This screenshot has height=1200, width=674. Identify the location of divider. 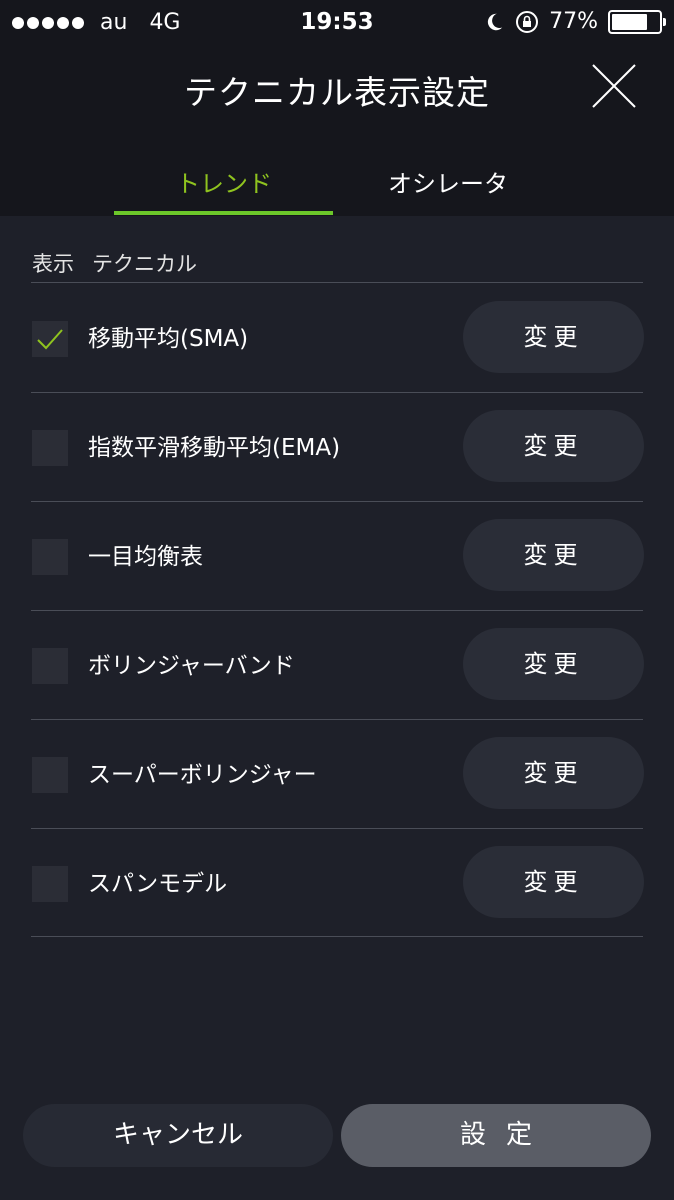
(337, 936).